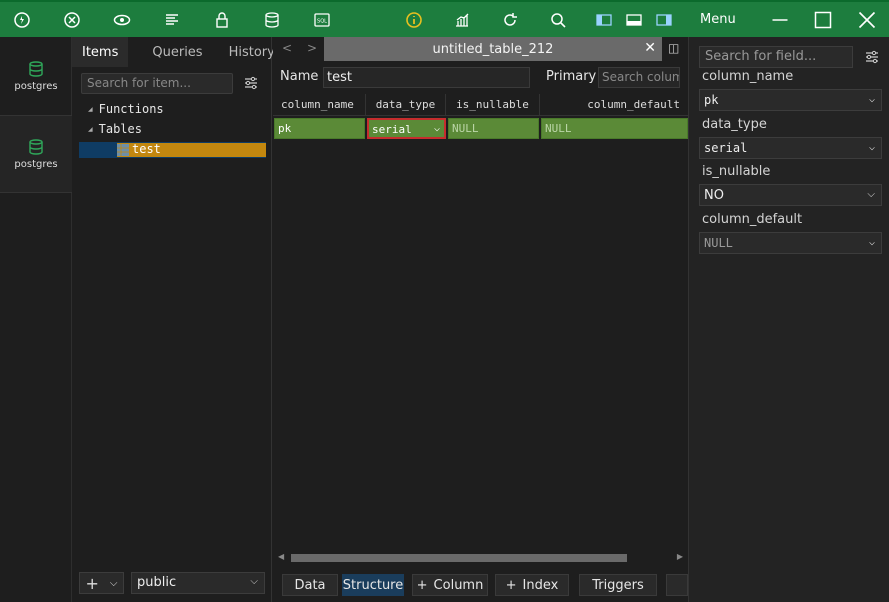 The width and height of the screenshot is (889, 602). I want to click on tab-title: untitled_table_212, so click(493, 49).